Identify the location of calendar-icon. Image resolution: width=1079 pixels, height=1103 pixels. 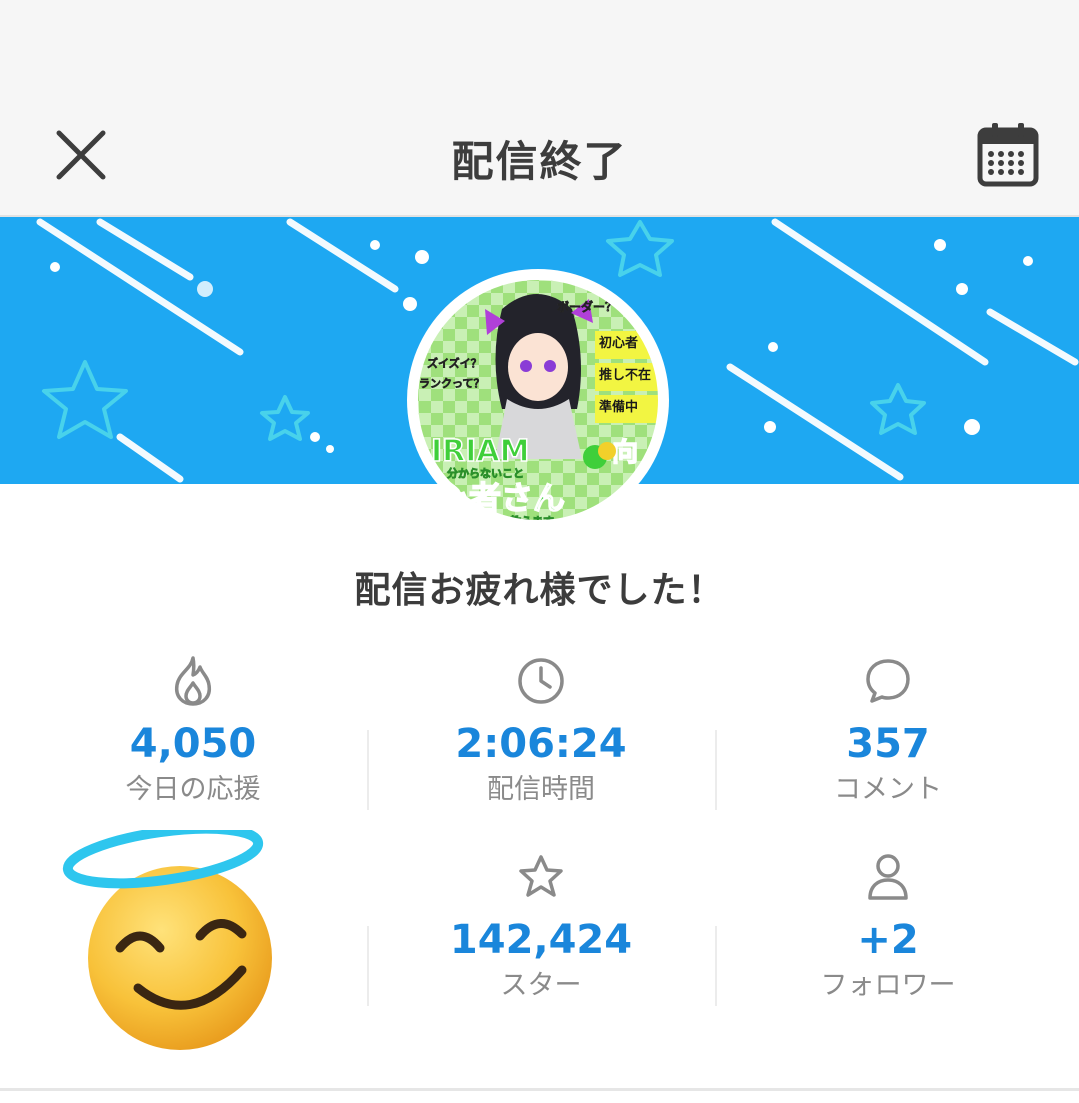
(1008, 155).